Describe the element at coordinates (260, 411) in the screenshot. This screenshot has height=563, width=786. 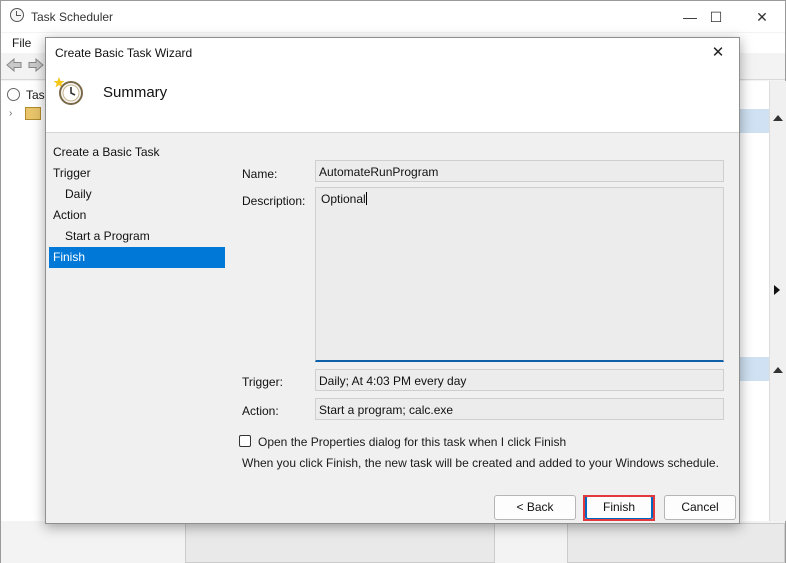
I see `action-label: Action:` at that location.